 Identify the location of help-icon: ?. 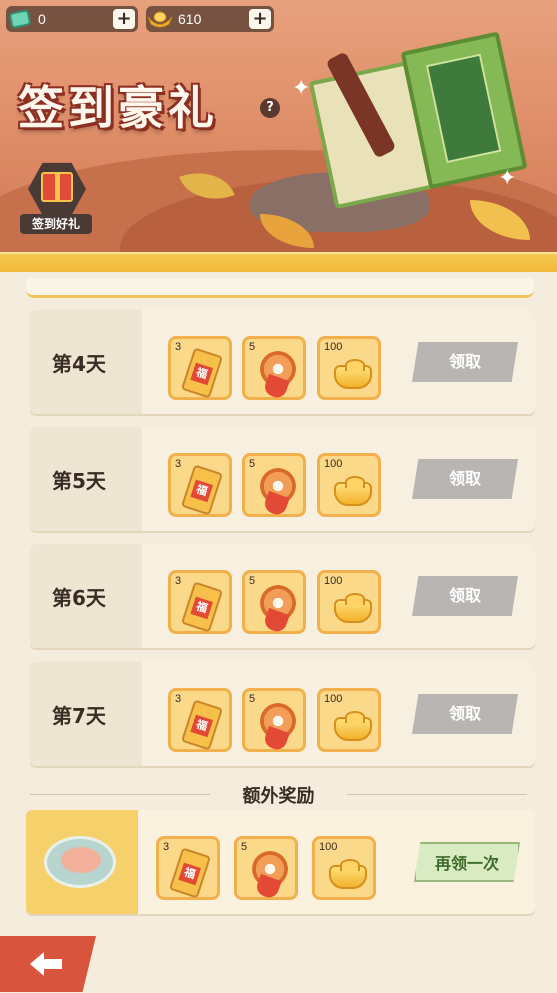
(270, 108).